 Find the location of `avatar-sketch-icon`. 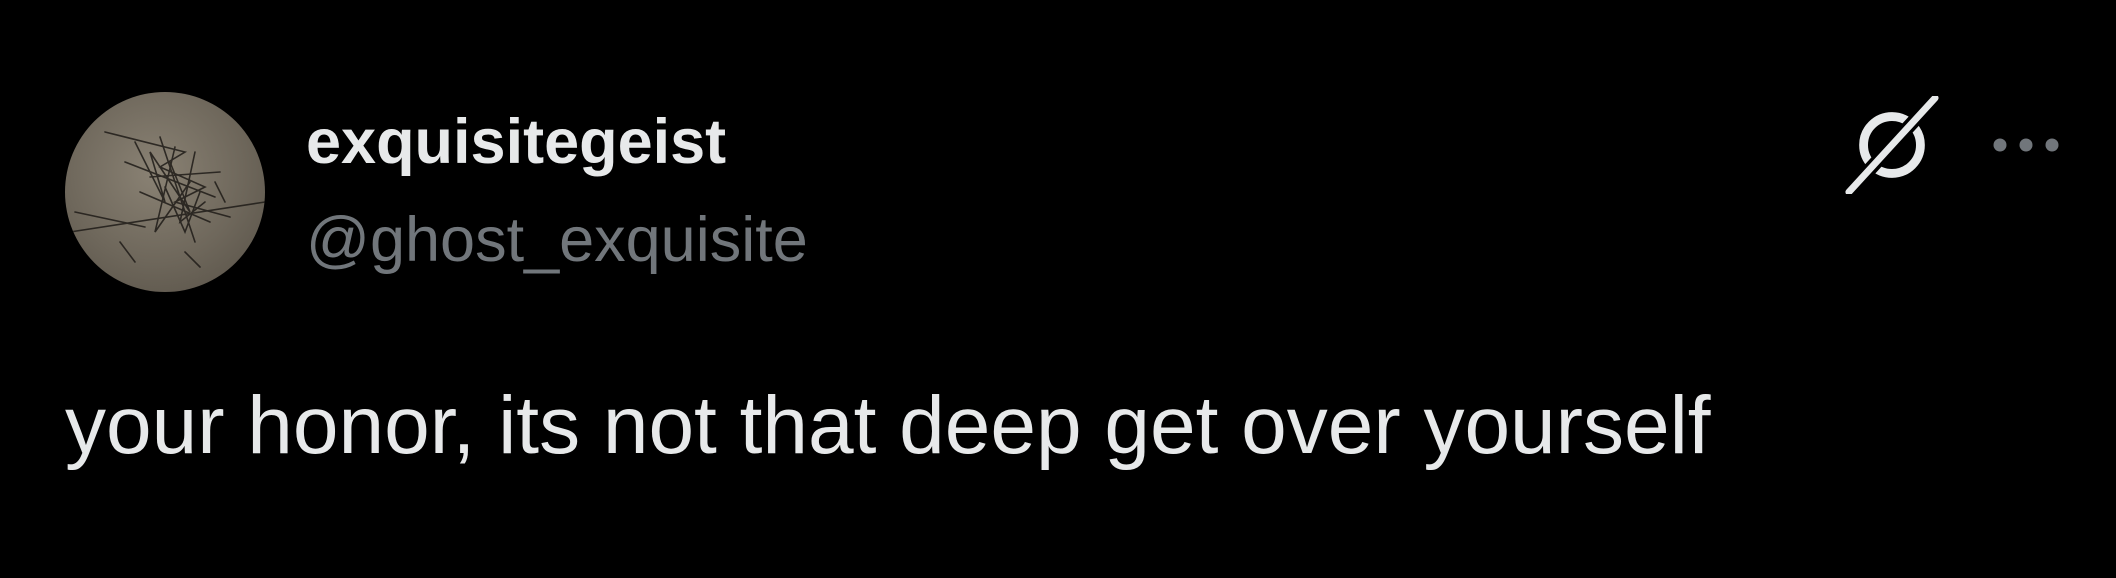

avatar-sketch-icon is located at coordinates (167, 199).